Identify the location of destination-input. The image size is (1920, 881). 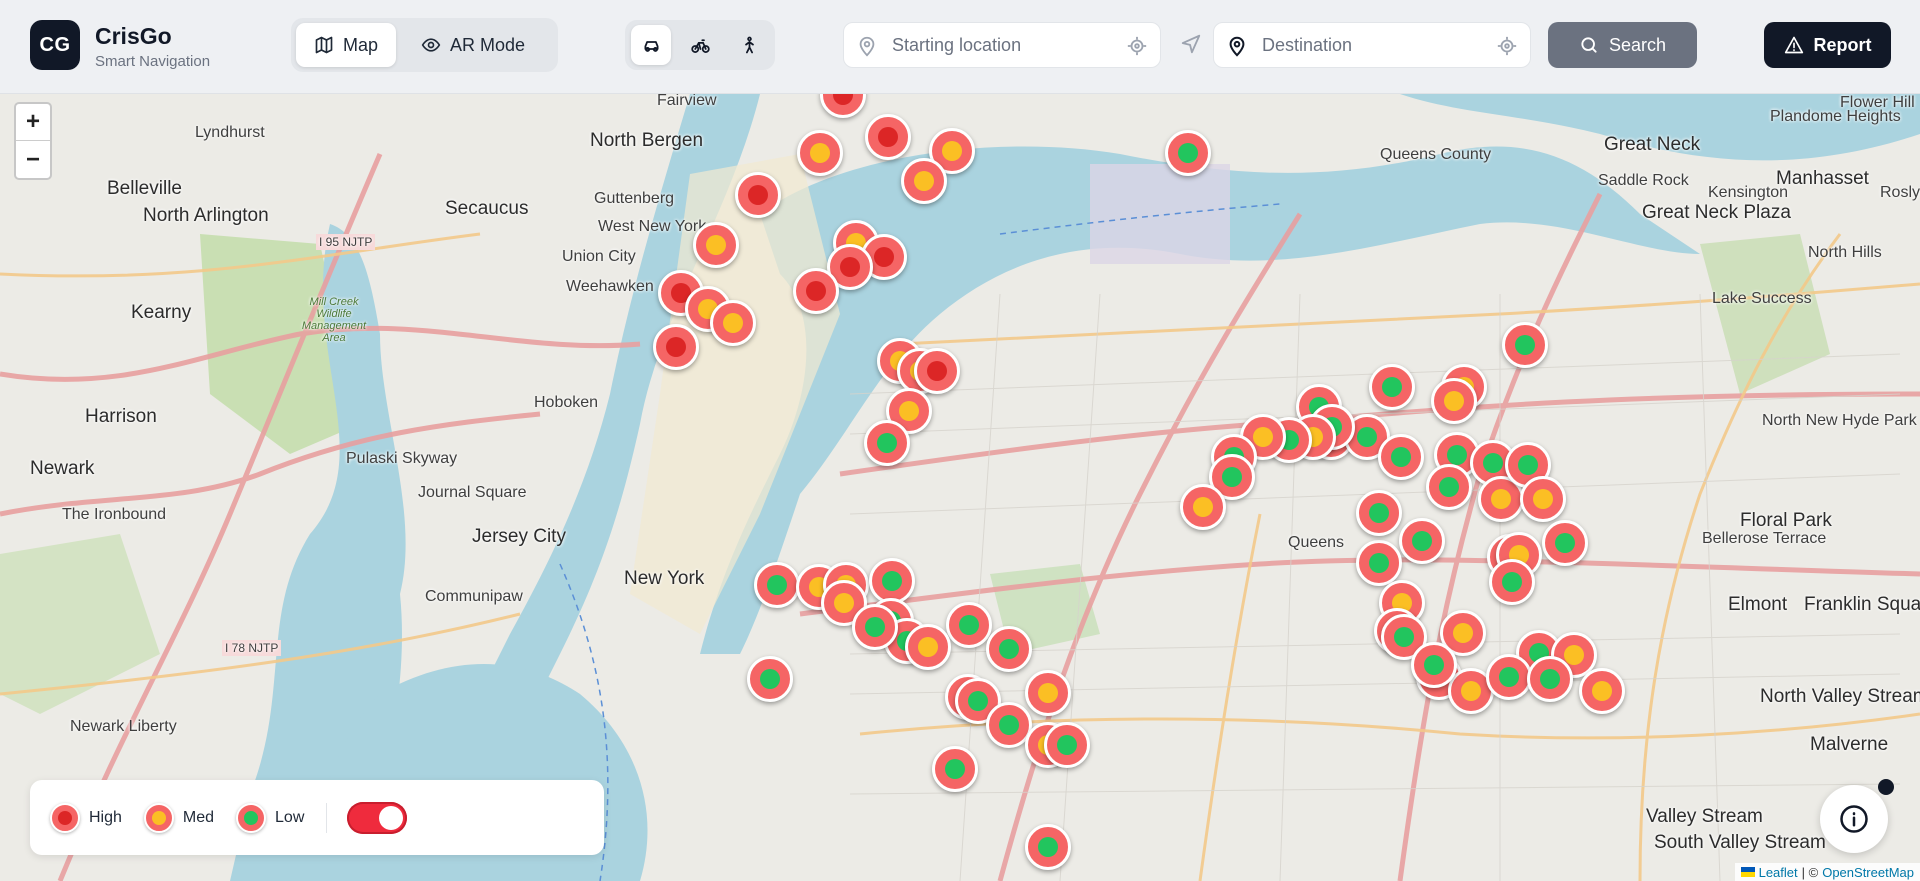
(1377, 45).